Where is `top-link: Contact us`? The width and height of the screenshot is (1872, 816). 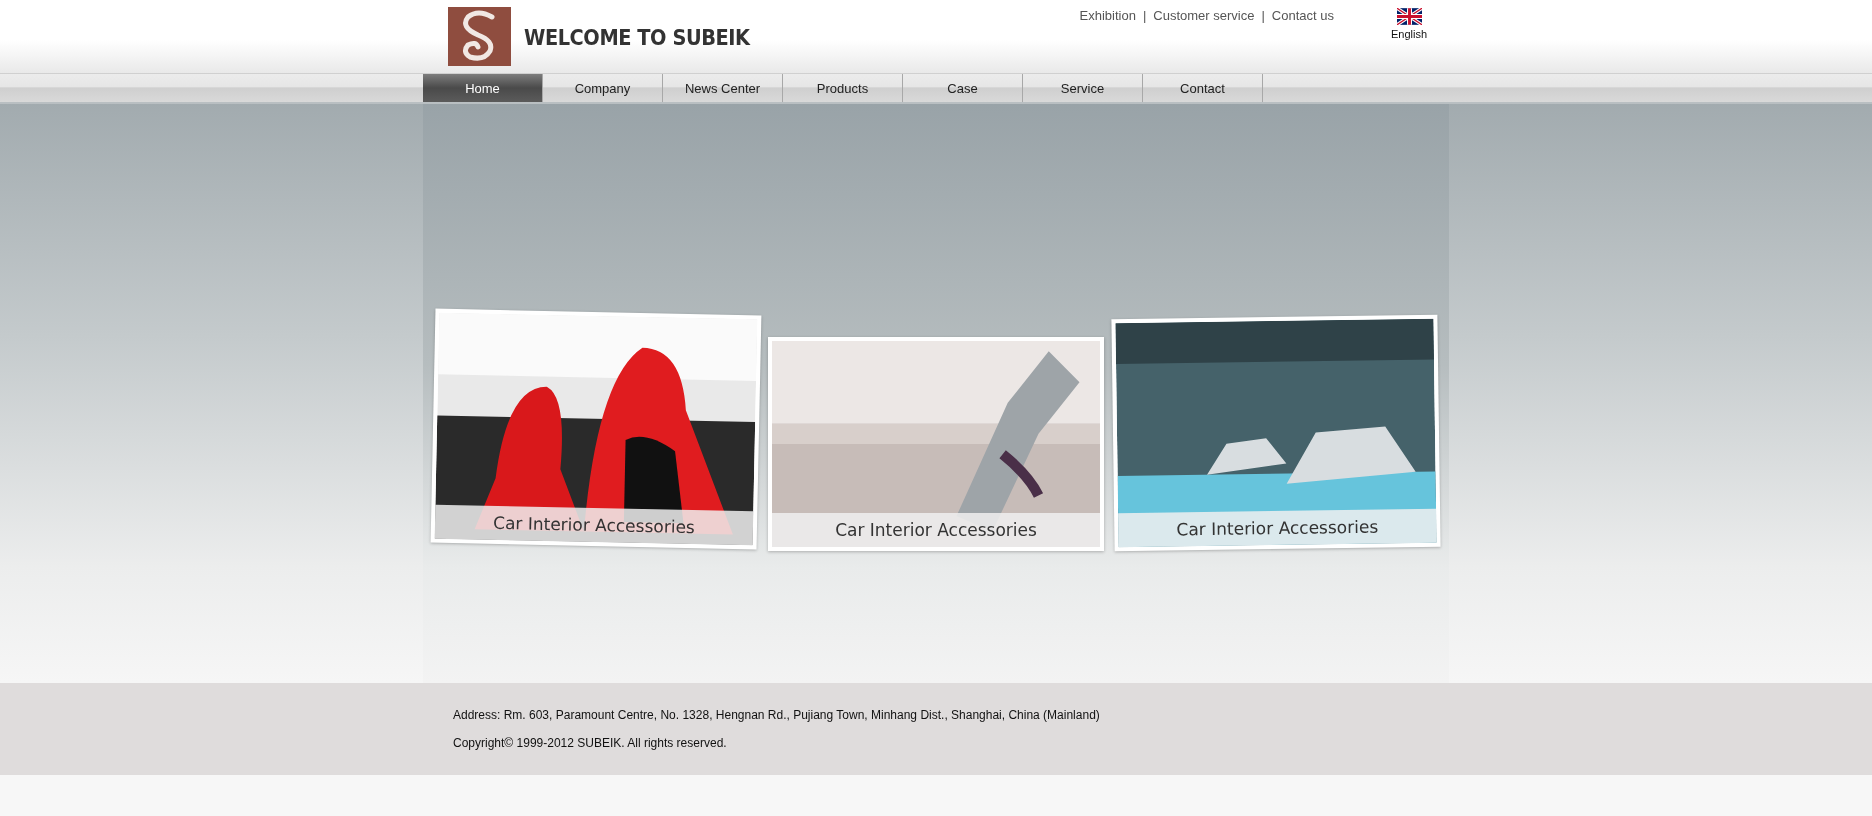 top-link: Contact us is located at coordinates (1302, 16).